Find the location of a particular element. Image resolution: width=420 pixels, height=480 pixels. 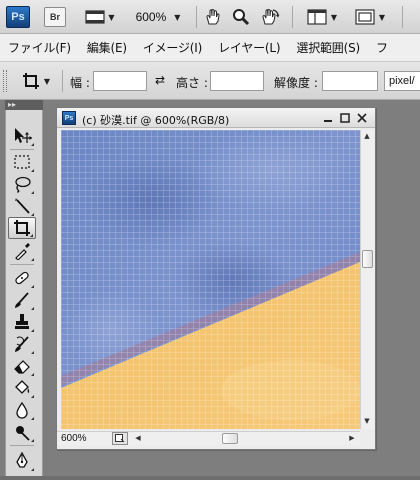

resolution-field is located at coordinates (350, 81).